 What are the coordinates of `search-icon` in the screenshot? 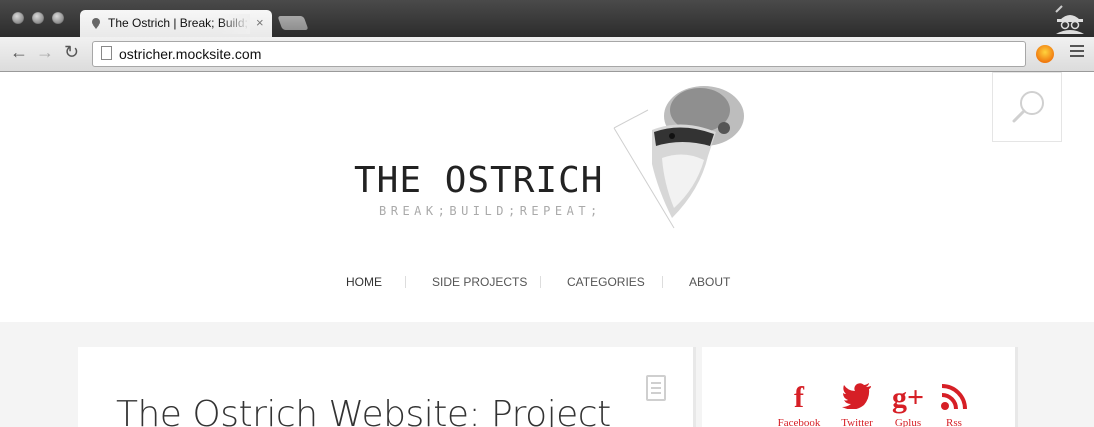 It's located at (1028, 107).